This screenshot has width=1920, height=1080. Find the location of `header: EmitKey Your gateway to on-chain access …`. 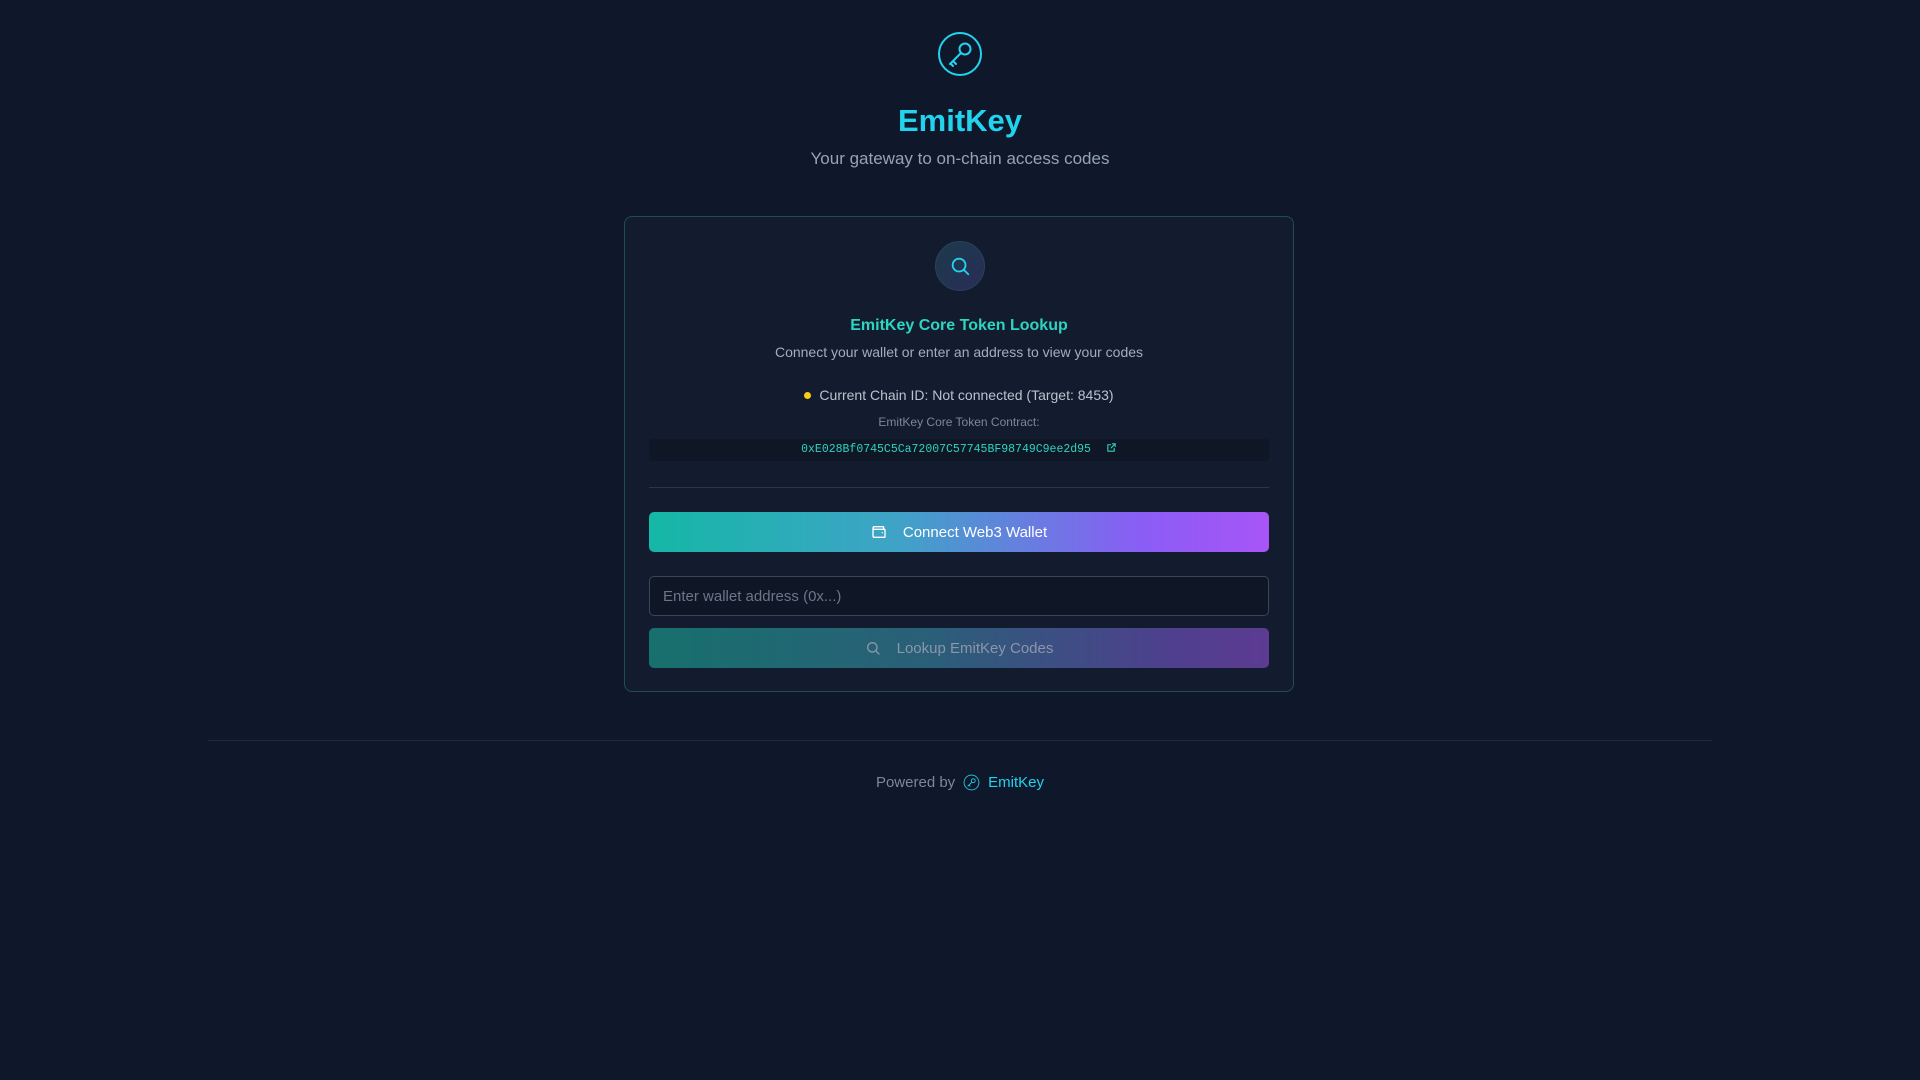

header: EmitKey Your gateway to on-chain access … is located at coordinates (960, 99).